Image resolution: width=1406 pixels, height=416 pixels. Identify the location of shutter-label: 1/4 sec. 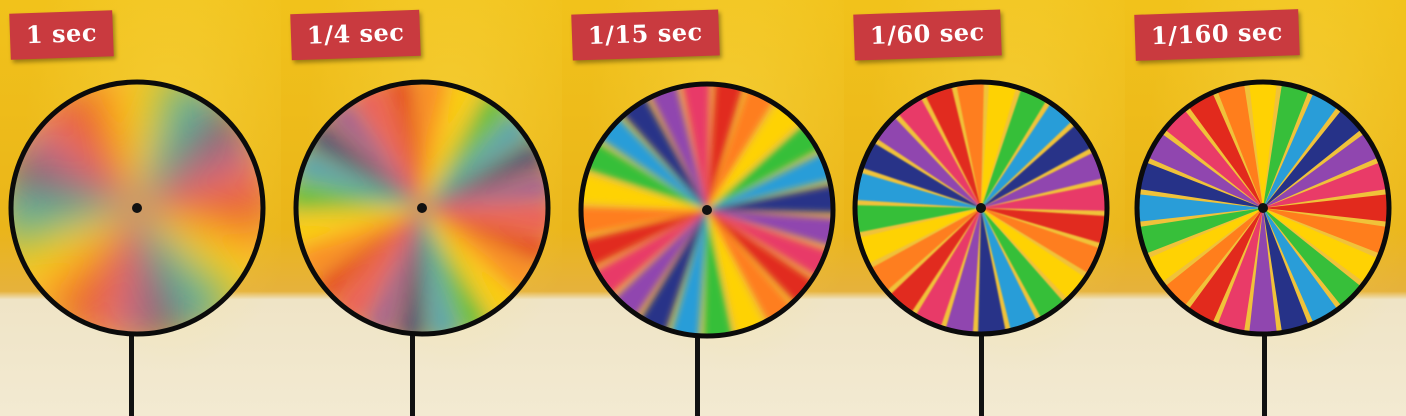
(356, 35).